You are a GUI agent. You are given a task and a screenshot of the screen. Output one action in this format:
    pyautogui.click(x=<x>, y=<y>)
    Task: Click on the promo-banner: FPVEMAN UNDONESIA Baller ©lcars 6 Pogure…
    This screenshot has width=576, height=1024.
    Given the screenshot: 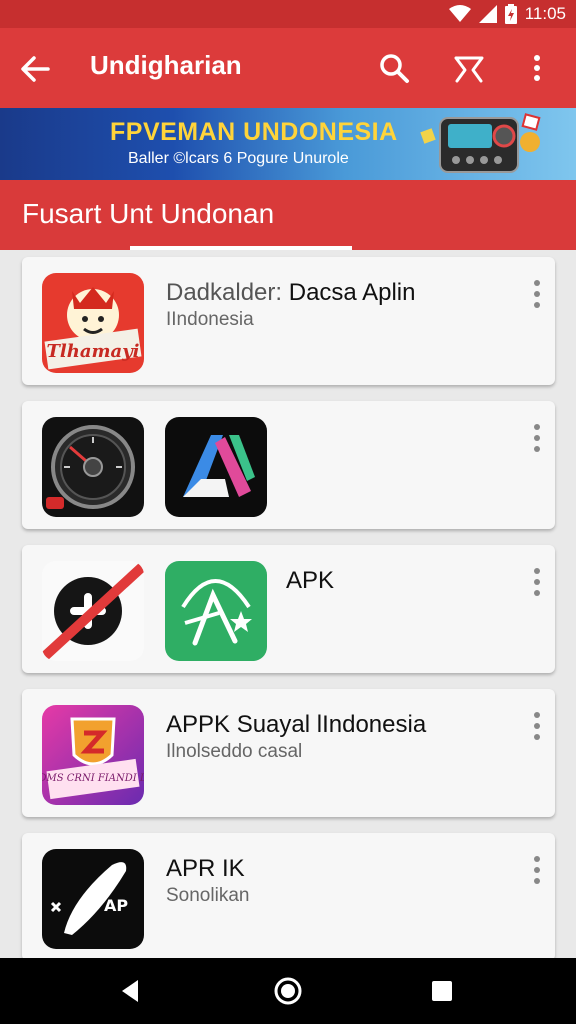 What is the action you would take?
    pyautogui.click(x=288, y=144)
    